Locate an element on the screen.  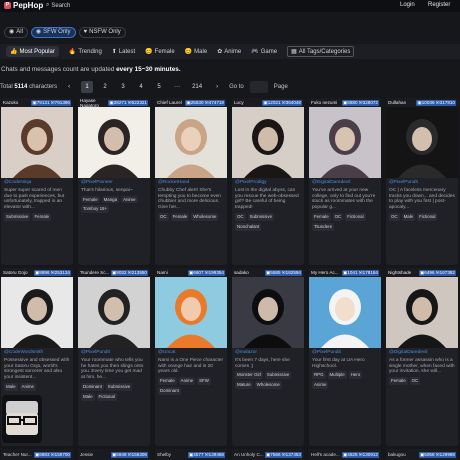
tab-anime: ✿ Anime is located at coordinates (229, 52).